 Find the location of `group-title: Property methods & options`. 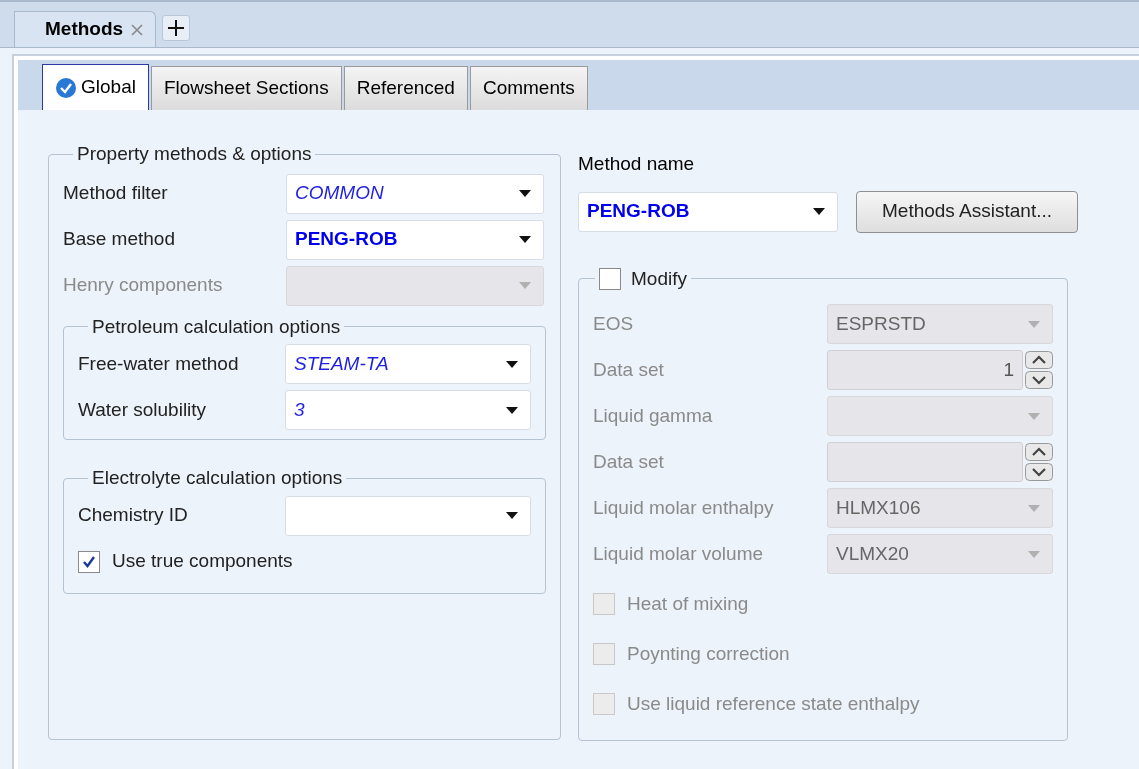

group-title: Property methods & options is located at coordinates (194, 154).